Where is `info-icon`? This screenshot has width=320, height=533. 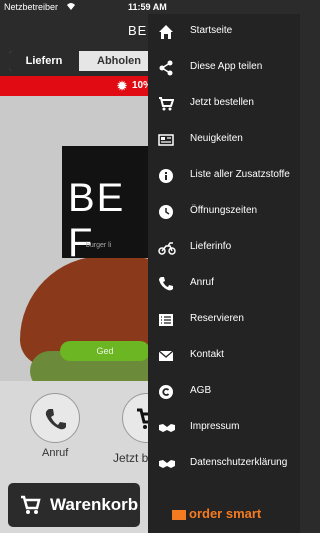 info-icon is located at coordinates (166, 176).